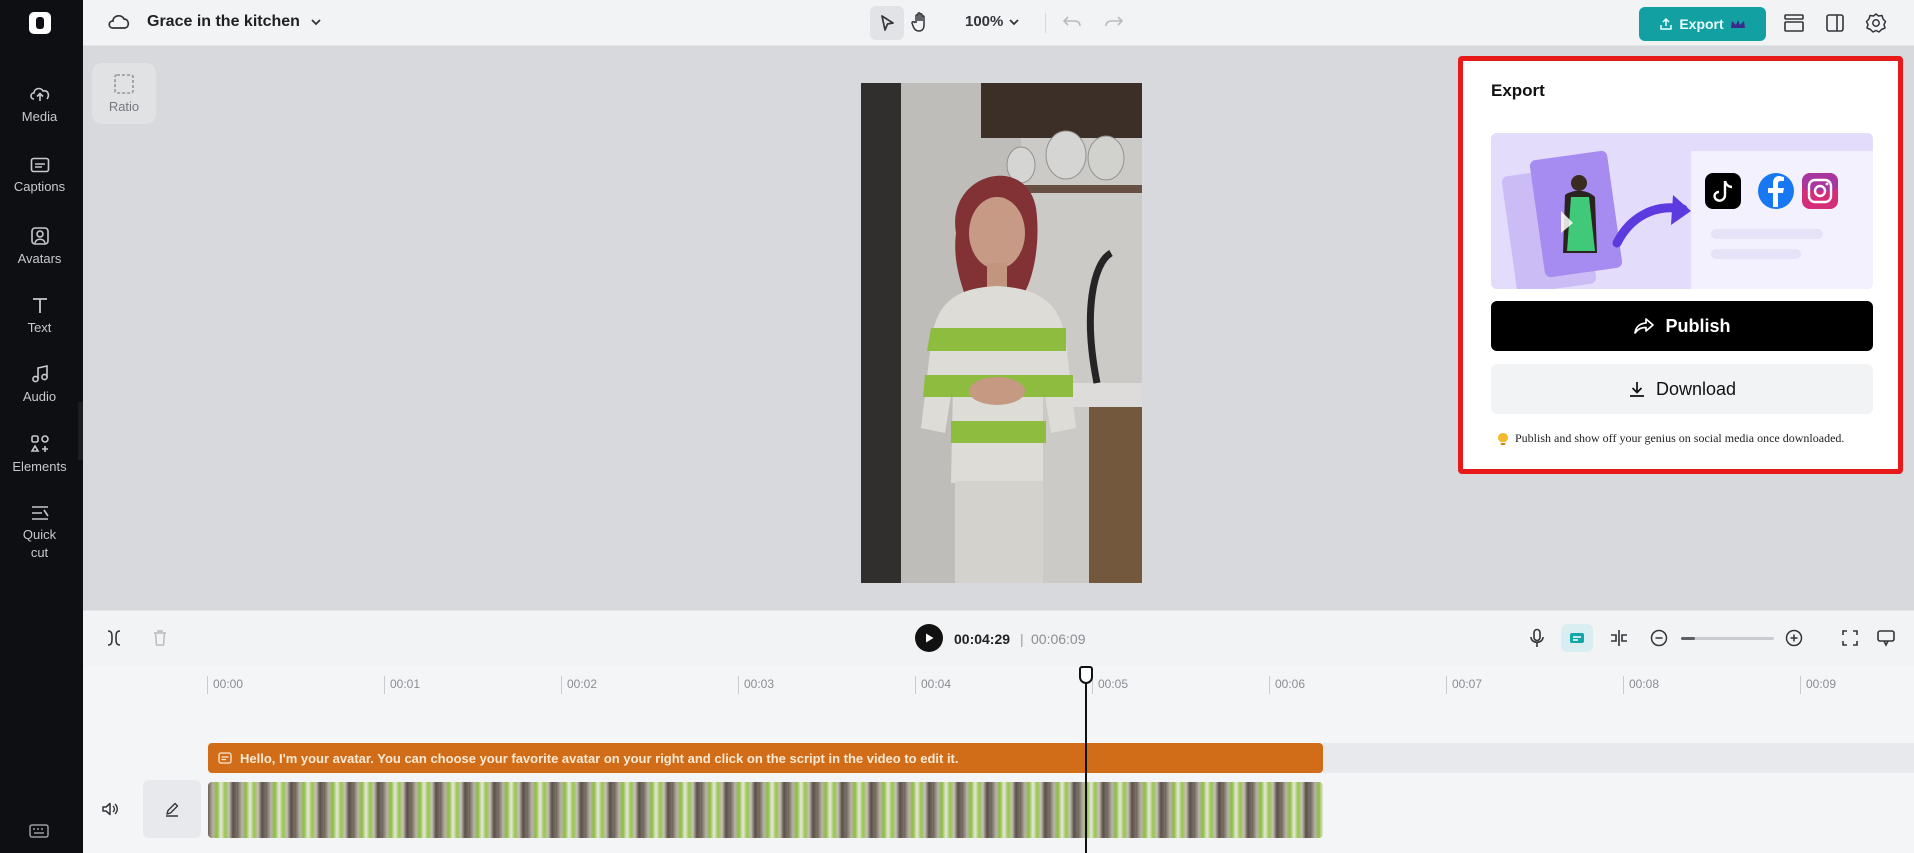 This screenshot has width=1914, height=853. I want to click on microphone-button, so click(1537, 638).